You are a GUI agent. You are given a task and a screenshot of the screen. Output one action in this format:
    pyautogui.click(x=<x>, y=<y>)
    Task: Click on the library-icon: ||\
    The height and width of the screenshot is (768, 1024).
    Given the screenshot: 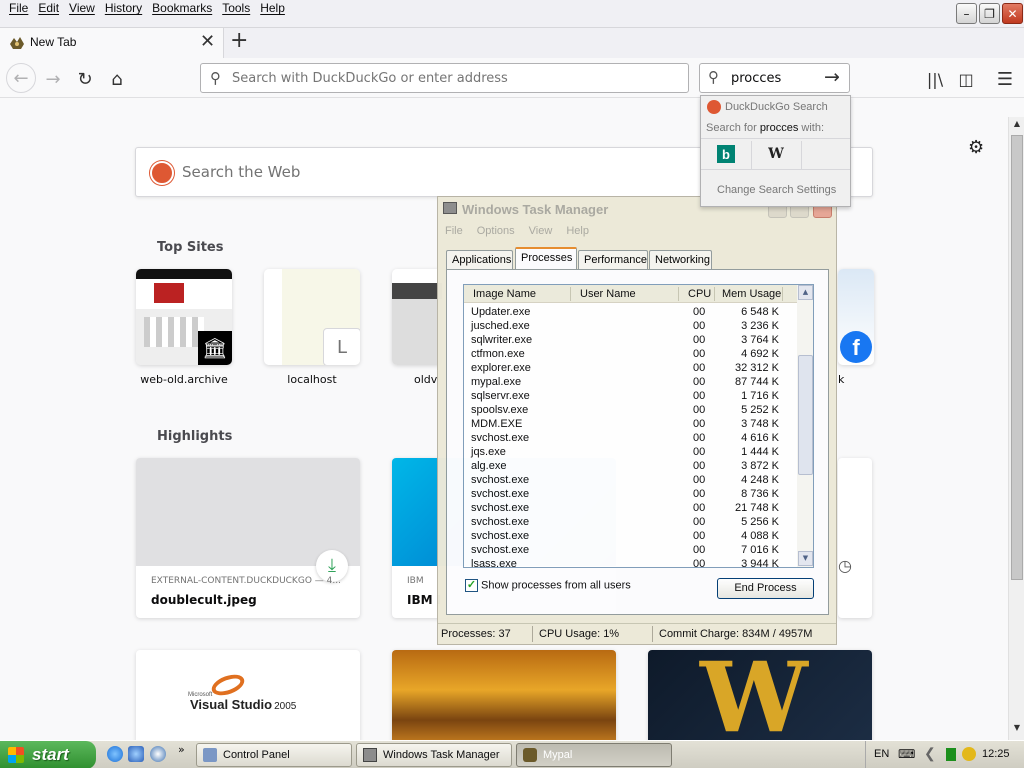 What is the action you would take?
    pyautogui.click(x=935, y=79)
    